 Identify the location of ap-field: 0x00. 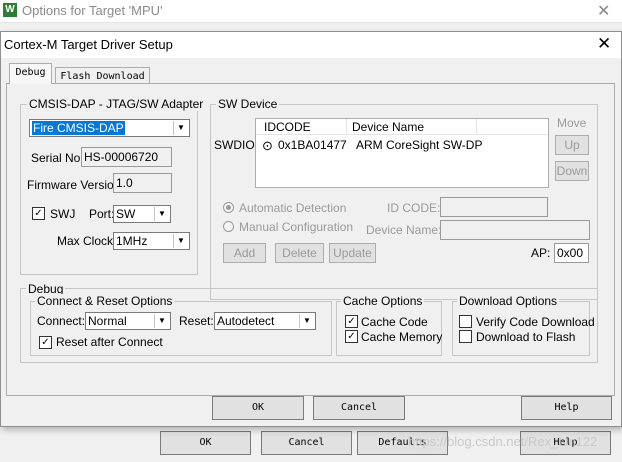
(571, 253).